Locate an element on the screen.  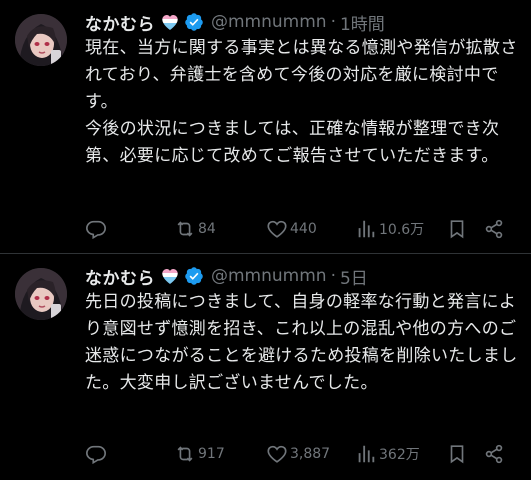
views-count: 10.6万 is located at coordinates (402, 230).